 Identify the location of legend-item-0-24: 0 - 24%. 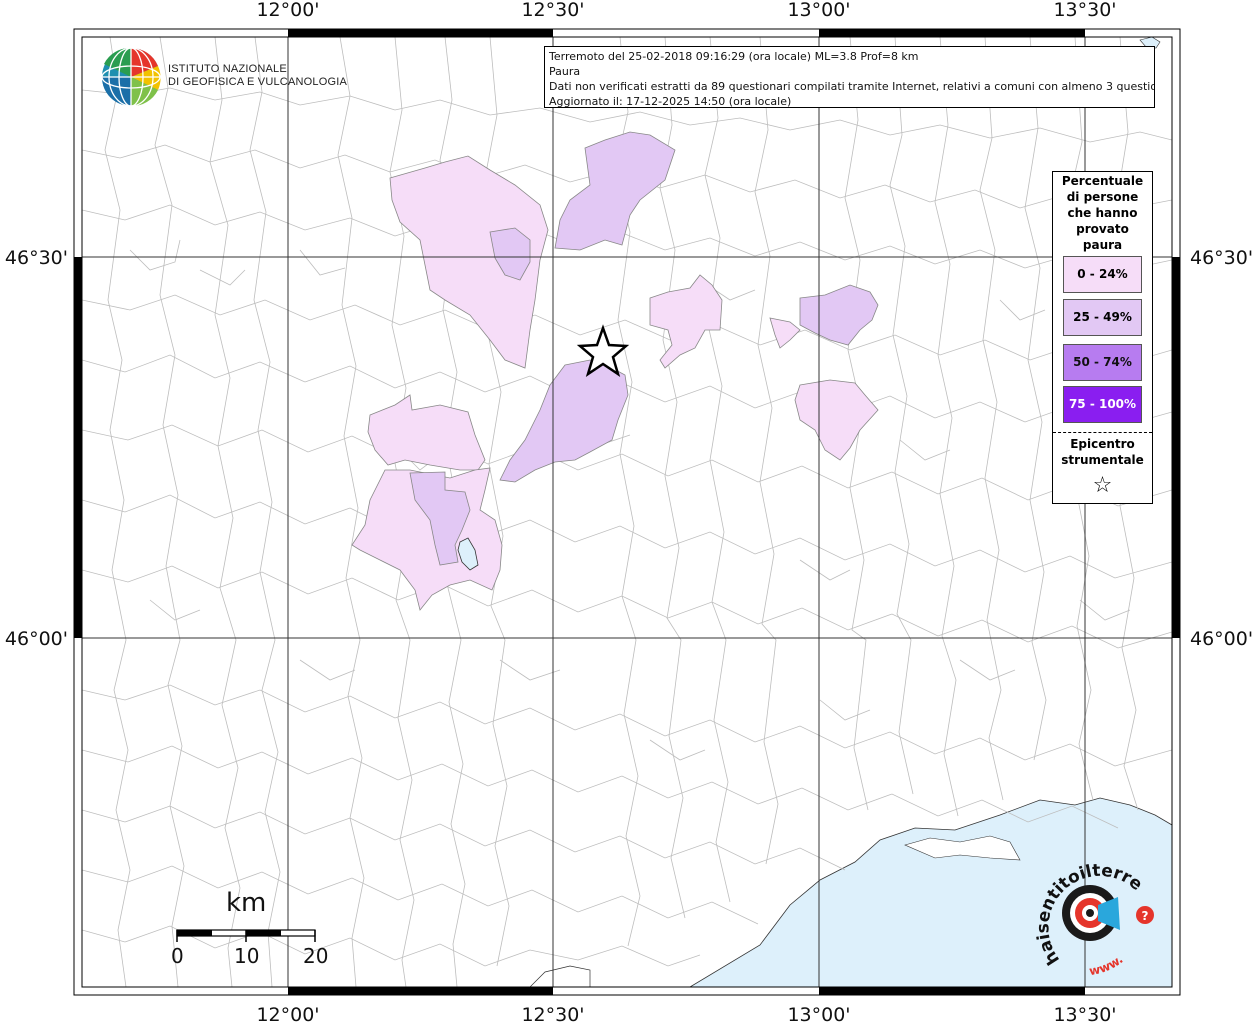
(1102, 274).